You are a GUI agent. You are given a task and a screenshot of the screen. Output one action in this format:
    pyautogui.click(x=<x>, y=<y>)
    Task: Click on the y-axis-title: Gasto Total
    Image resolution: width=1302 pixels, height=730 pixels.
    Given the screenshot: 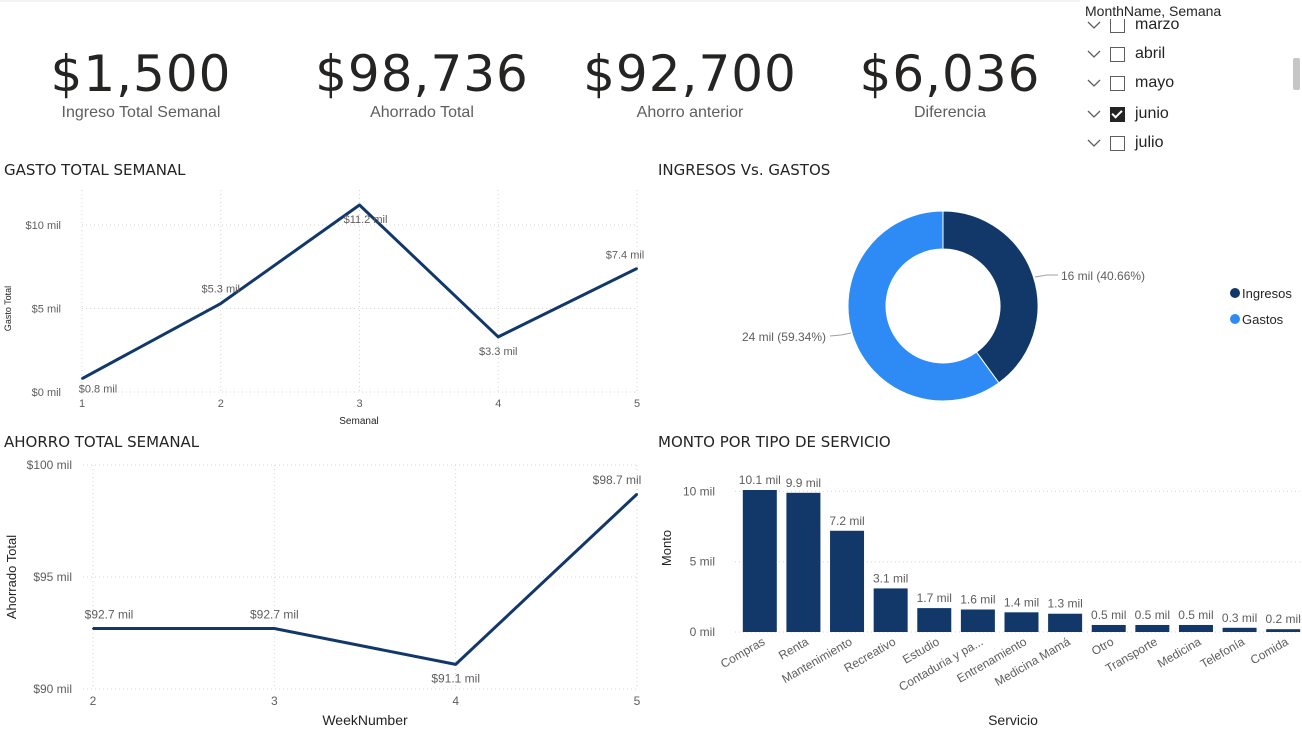 What is the action you would take?
    pyautogui.click(x=8, y=308)
    